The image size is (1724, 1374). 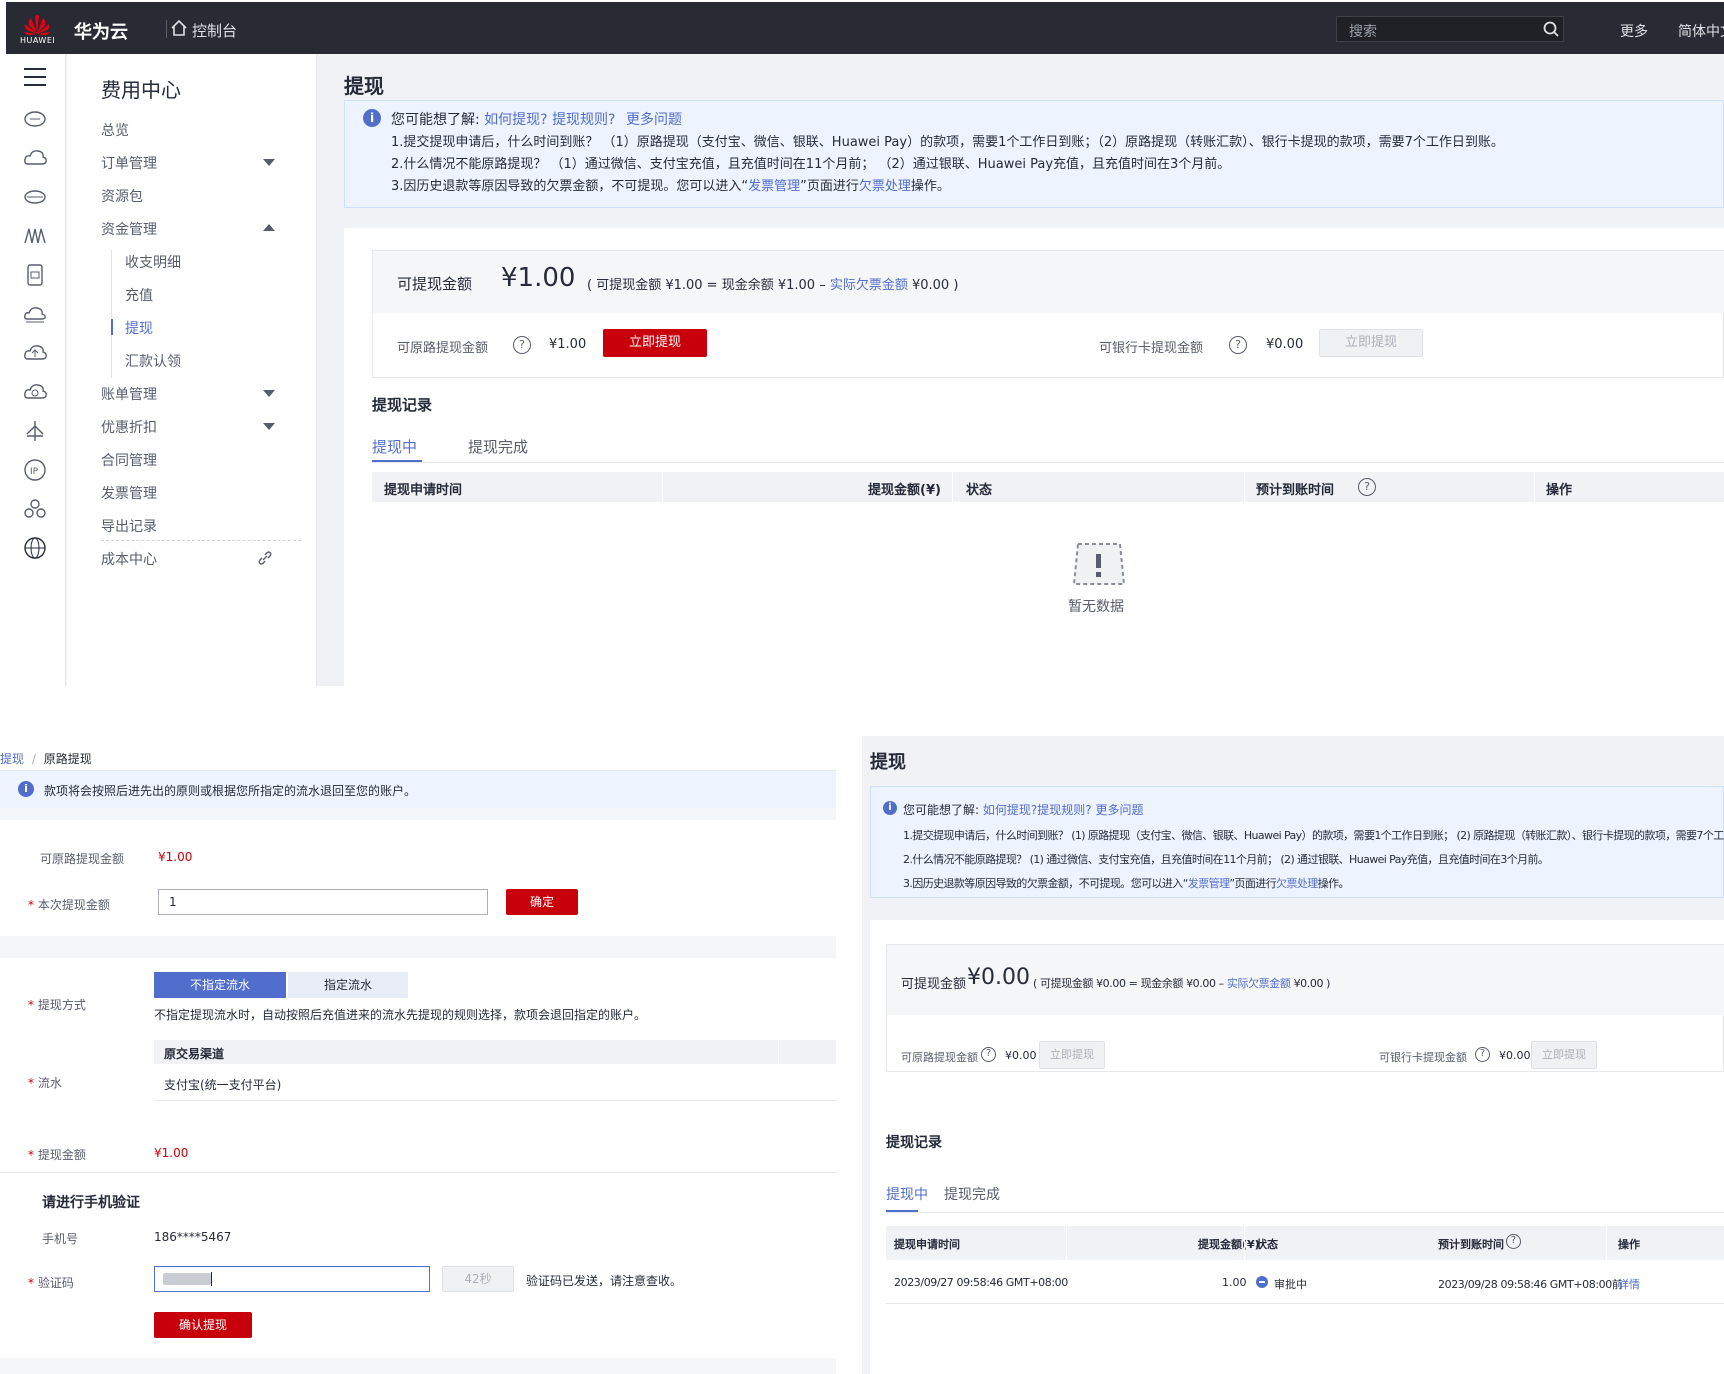 I want to click on menu-sub-topup: 充值, so click(x=139, y=295).